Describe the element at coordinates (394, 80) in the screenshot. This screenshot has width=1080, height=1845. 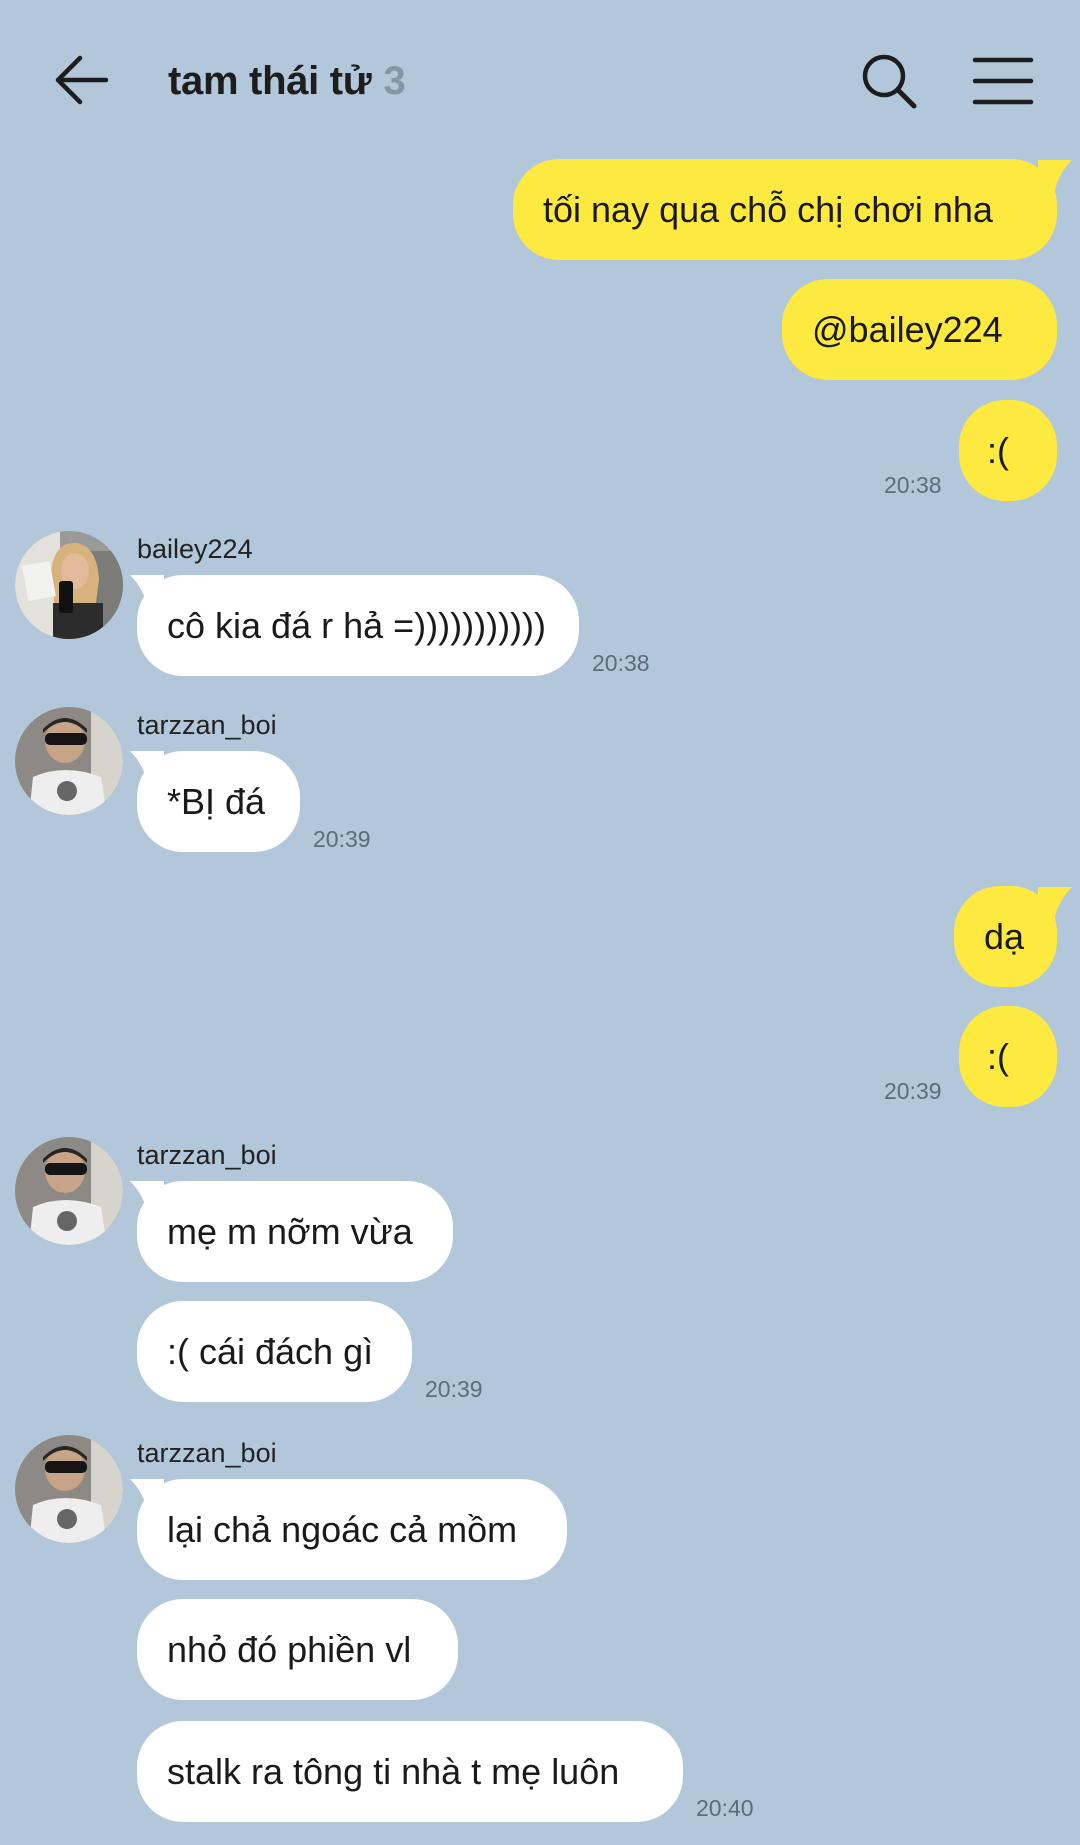
I see `member-count: 3` at that location.